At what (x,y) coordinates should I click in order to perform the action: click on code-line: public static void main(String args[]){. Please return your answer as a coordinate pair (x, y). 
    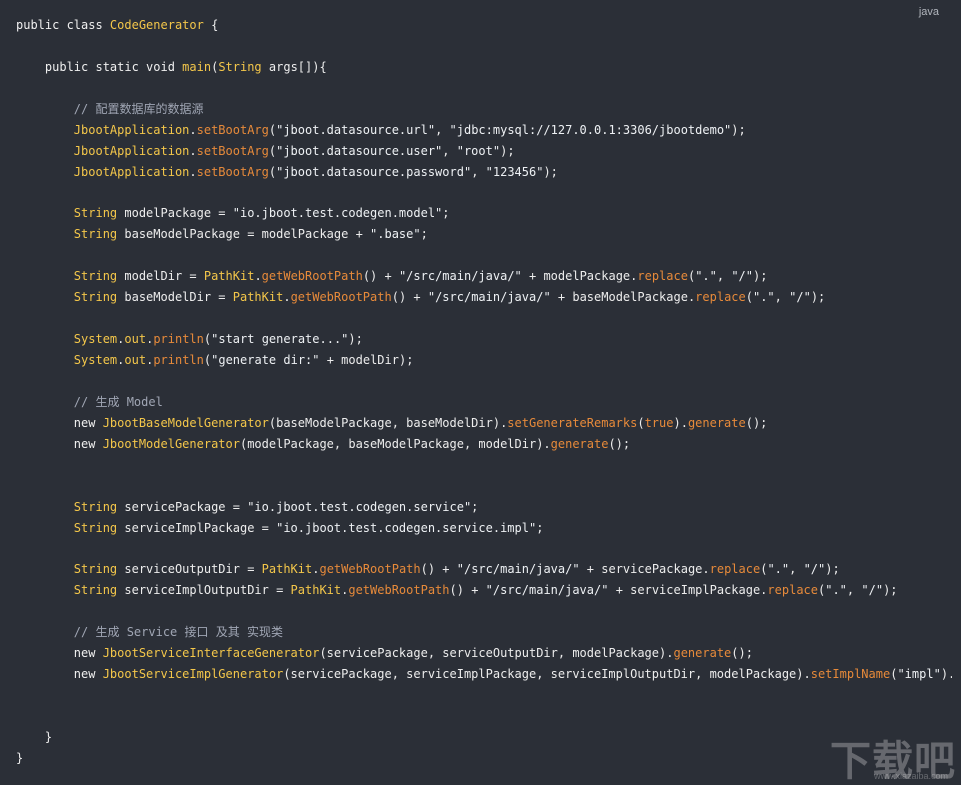
    Looking at the image, I should click on (484, 67).